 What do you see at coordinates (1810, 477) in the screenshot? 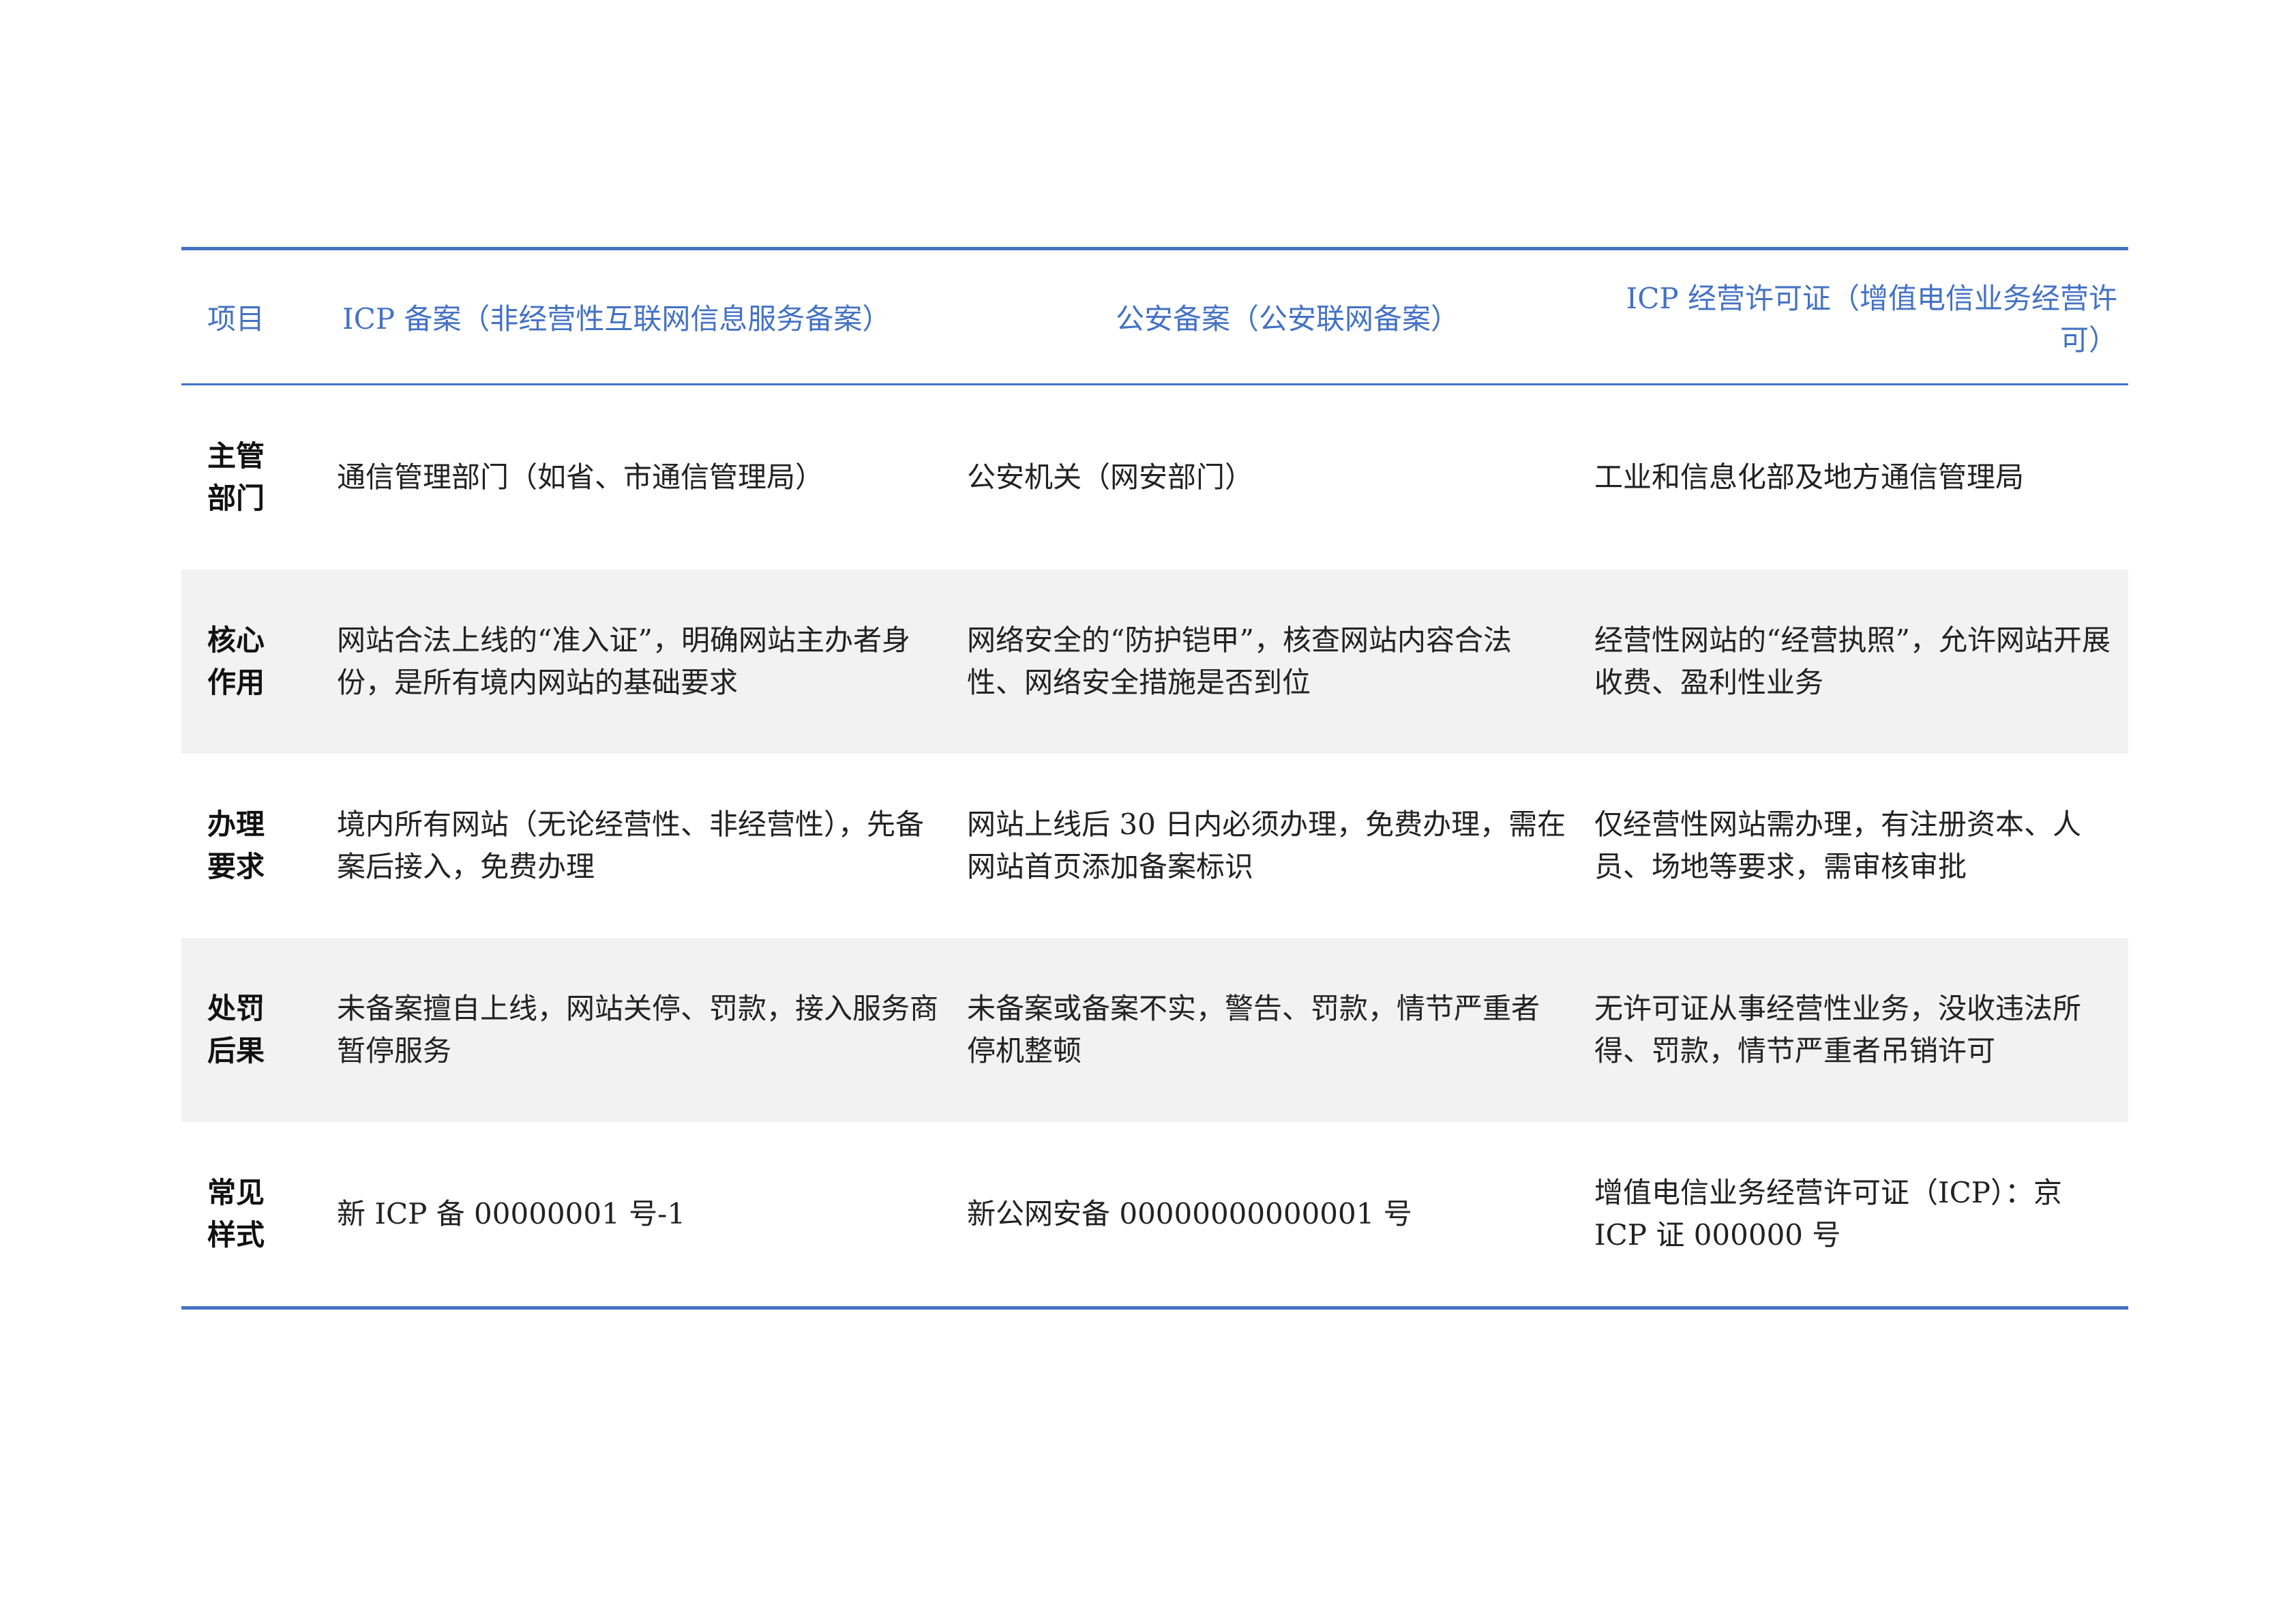
I see `cell-license: 工业和信息化部及地方通信管理局` at bounding box center [1810, 477].